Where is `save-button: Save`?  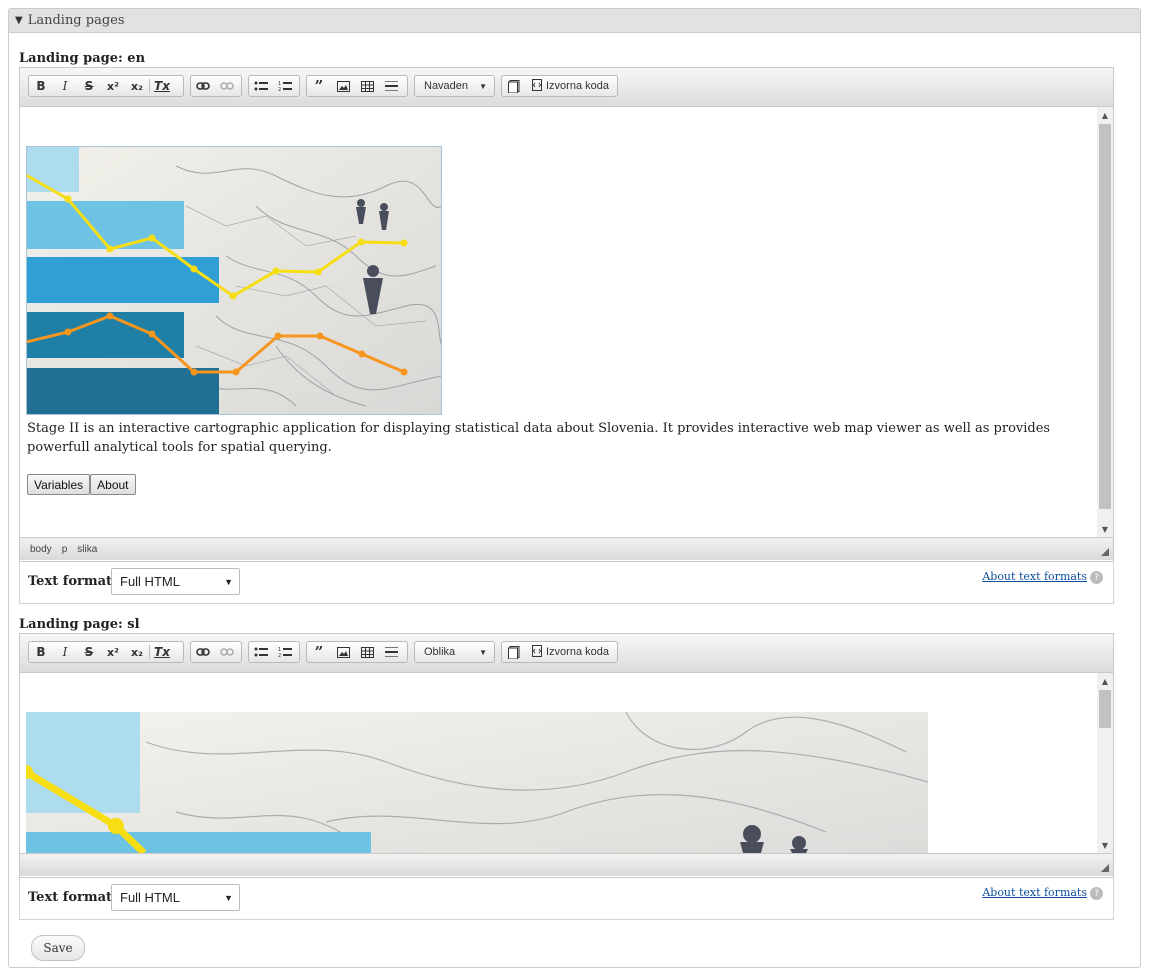
save-button: Save is located at coordinates (58, 948).